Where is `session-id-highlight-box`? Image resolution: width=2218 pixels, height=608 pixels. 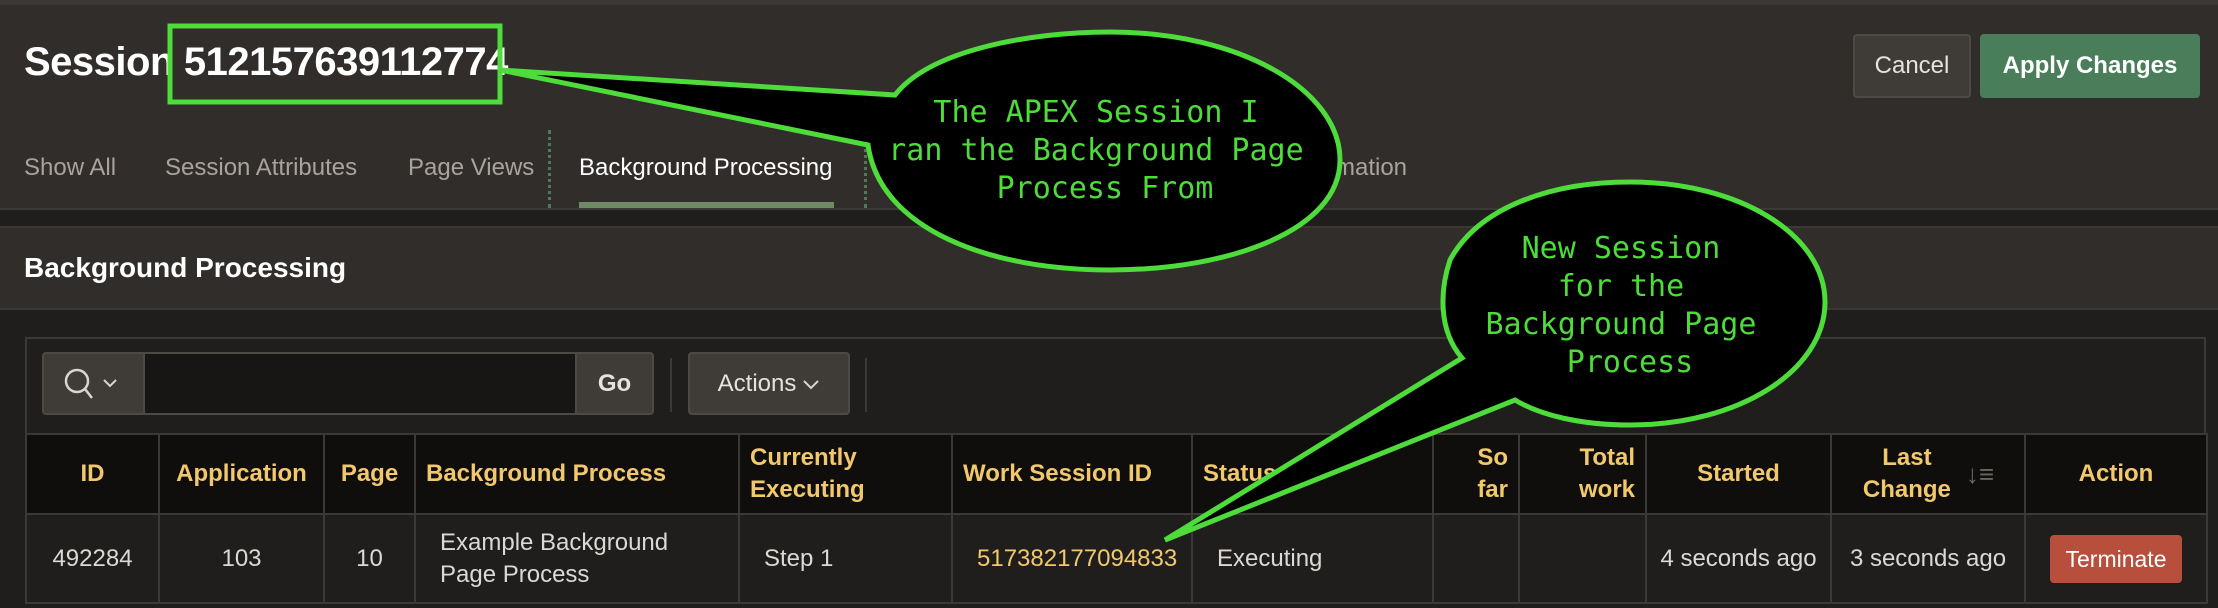 session-id-highlight-box is located at coordinates (335, 64).